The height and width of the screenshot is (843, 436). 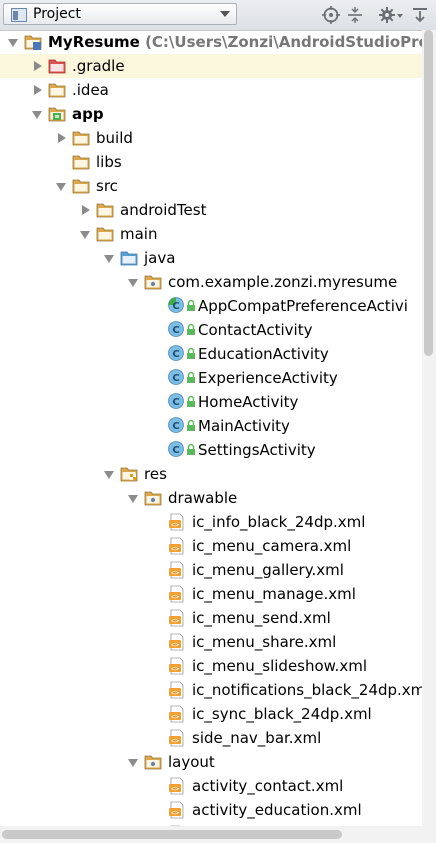 I want to click on tree-row: <> ic_menu_gallery.xml, so click(x=211, y=570).